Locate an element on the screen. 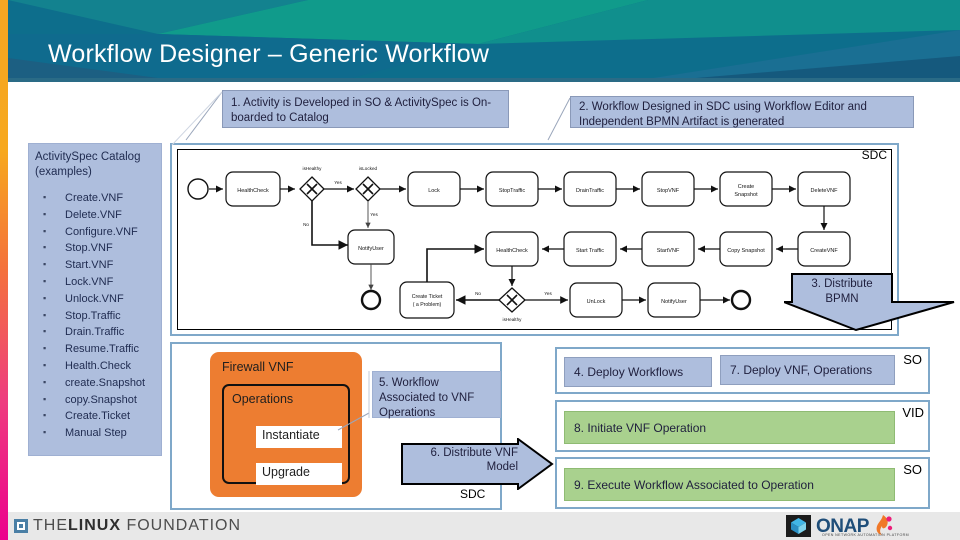 The width and height of the screenshot is (960, 540). panel-vid-initiate: 8. Initiate VNF Operation VID is located at coordinates (742, 426).